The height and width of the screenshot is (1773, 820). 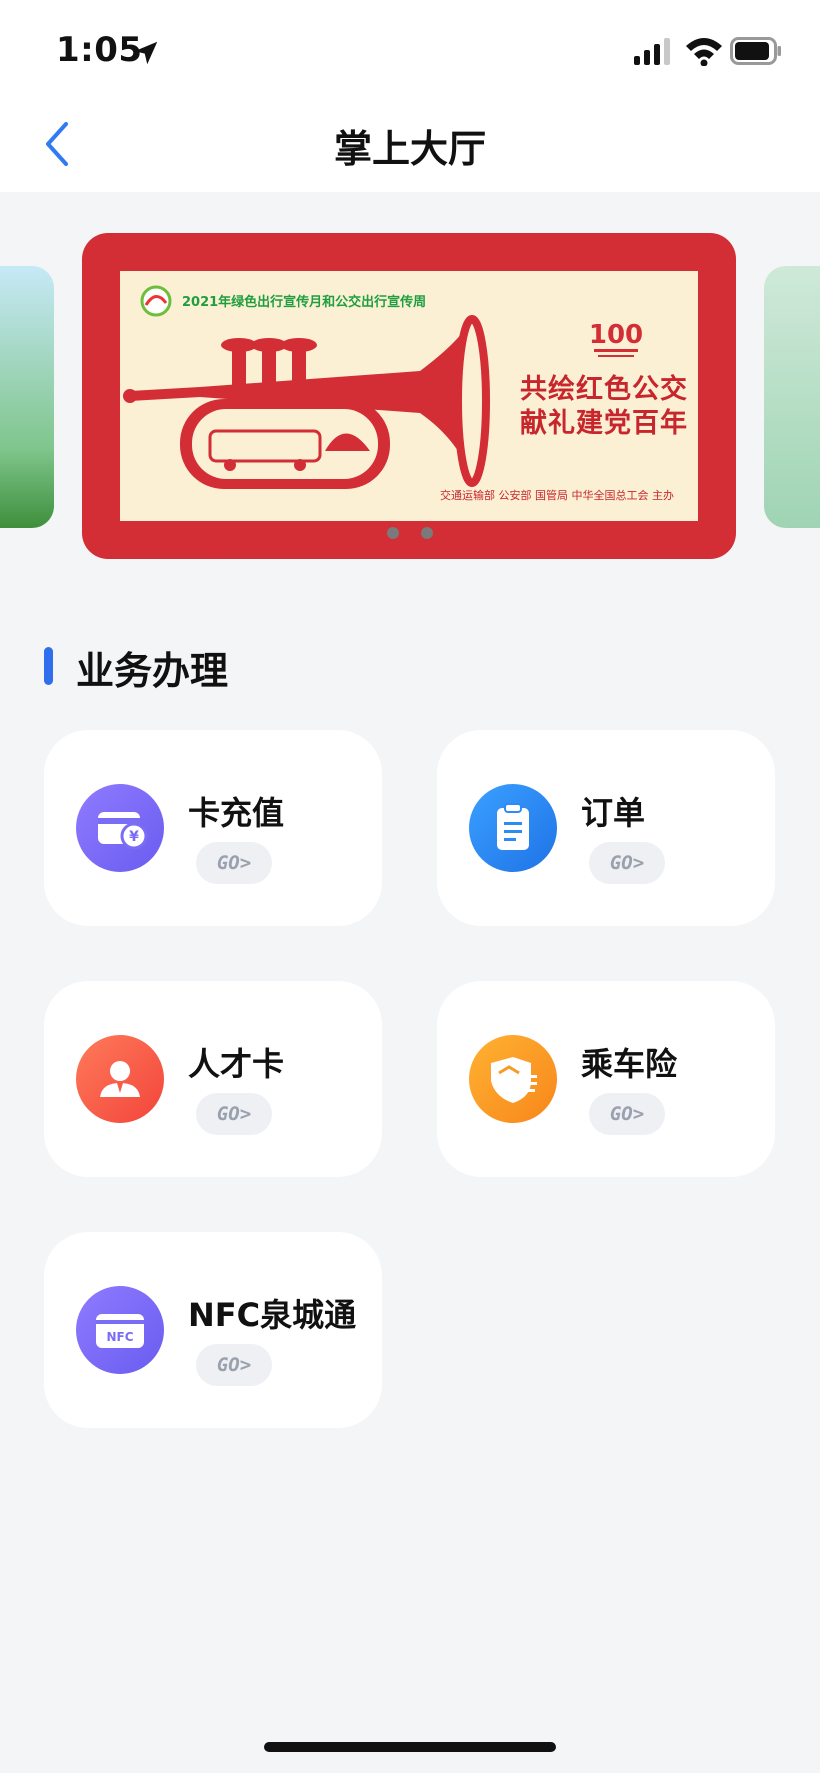 What do you see at coordinates (513, 1079) in the screenshot?
I see `shield-icon` at bounding box center [513, 1079].